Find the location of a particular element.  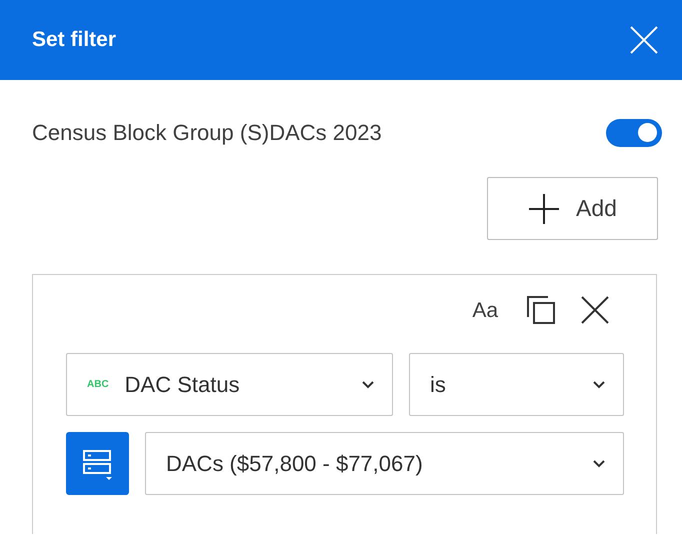

value-mode-button is located at coordinates (97, 463).